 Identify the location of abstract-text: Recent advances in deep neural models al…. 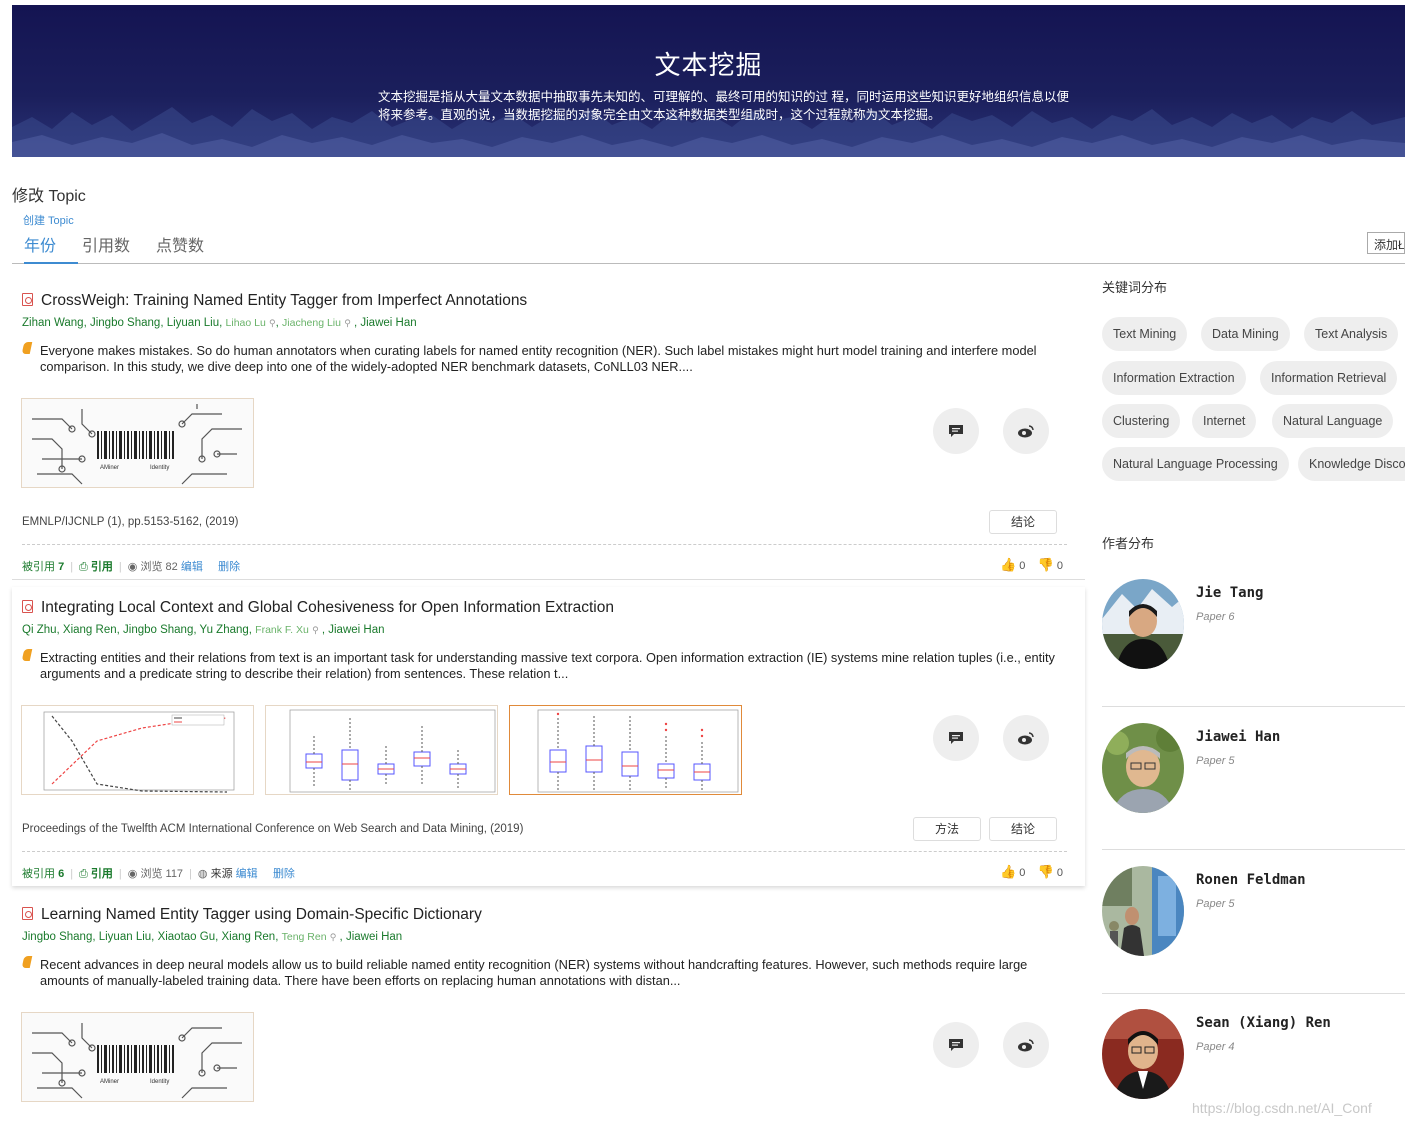
(534, 972).